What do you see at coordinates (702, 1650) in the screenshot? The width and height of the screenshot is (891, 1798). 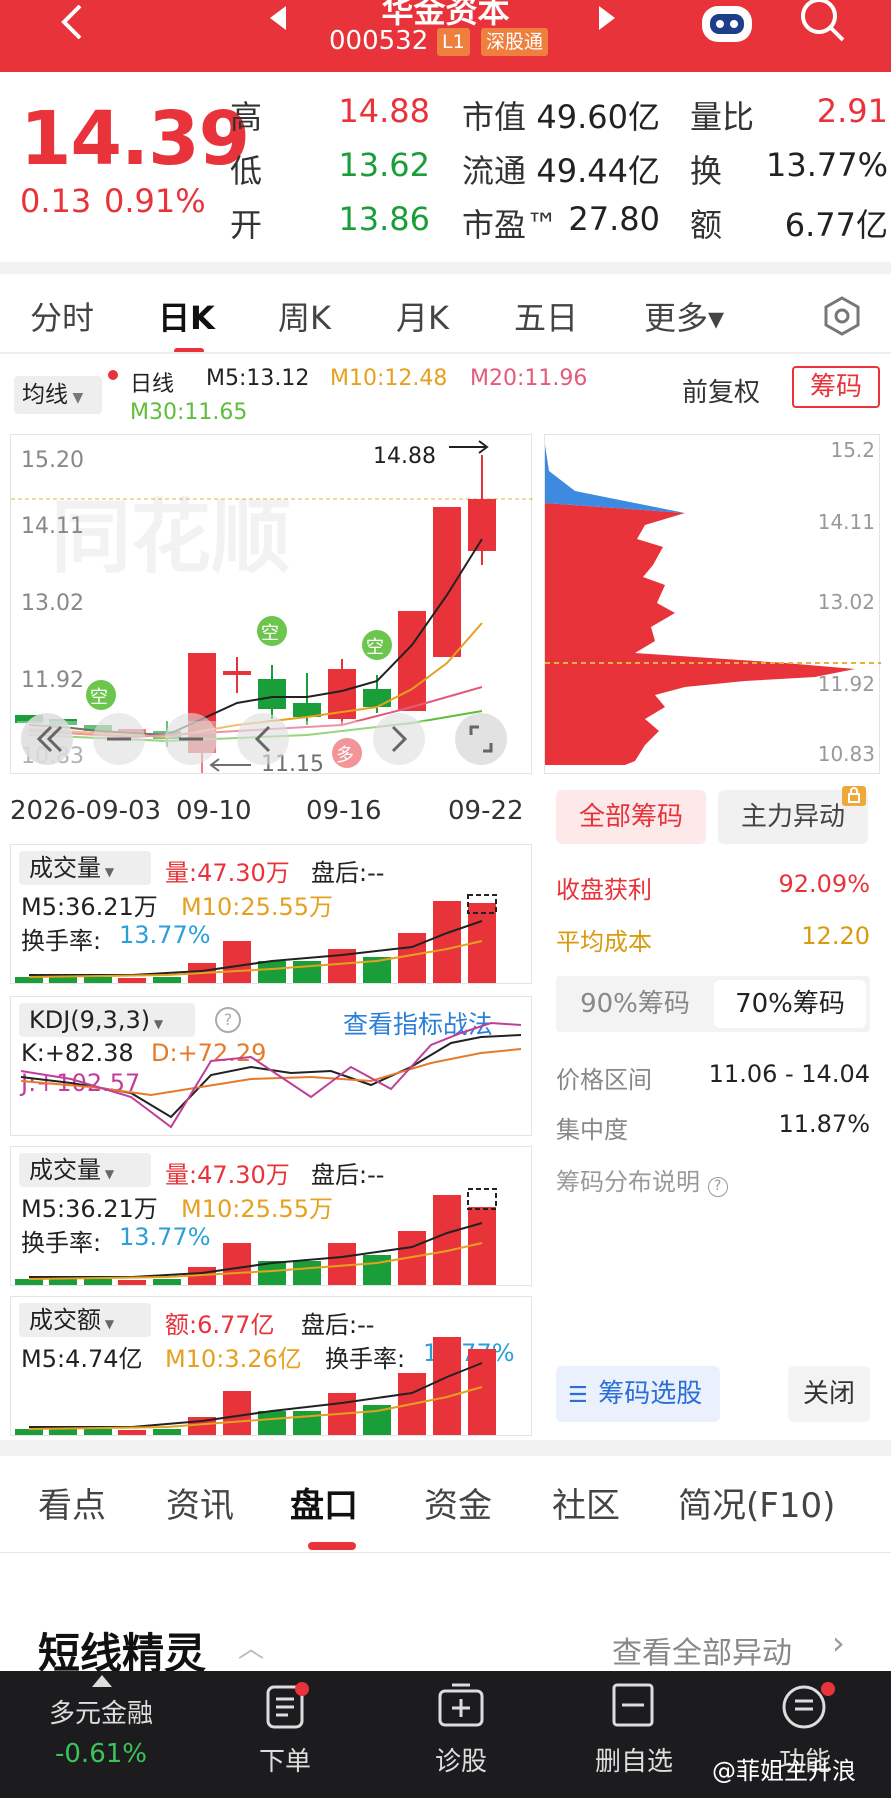 I see `view-all-alerts-link: 查看全部异动` at bounding box center [702, 1650].